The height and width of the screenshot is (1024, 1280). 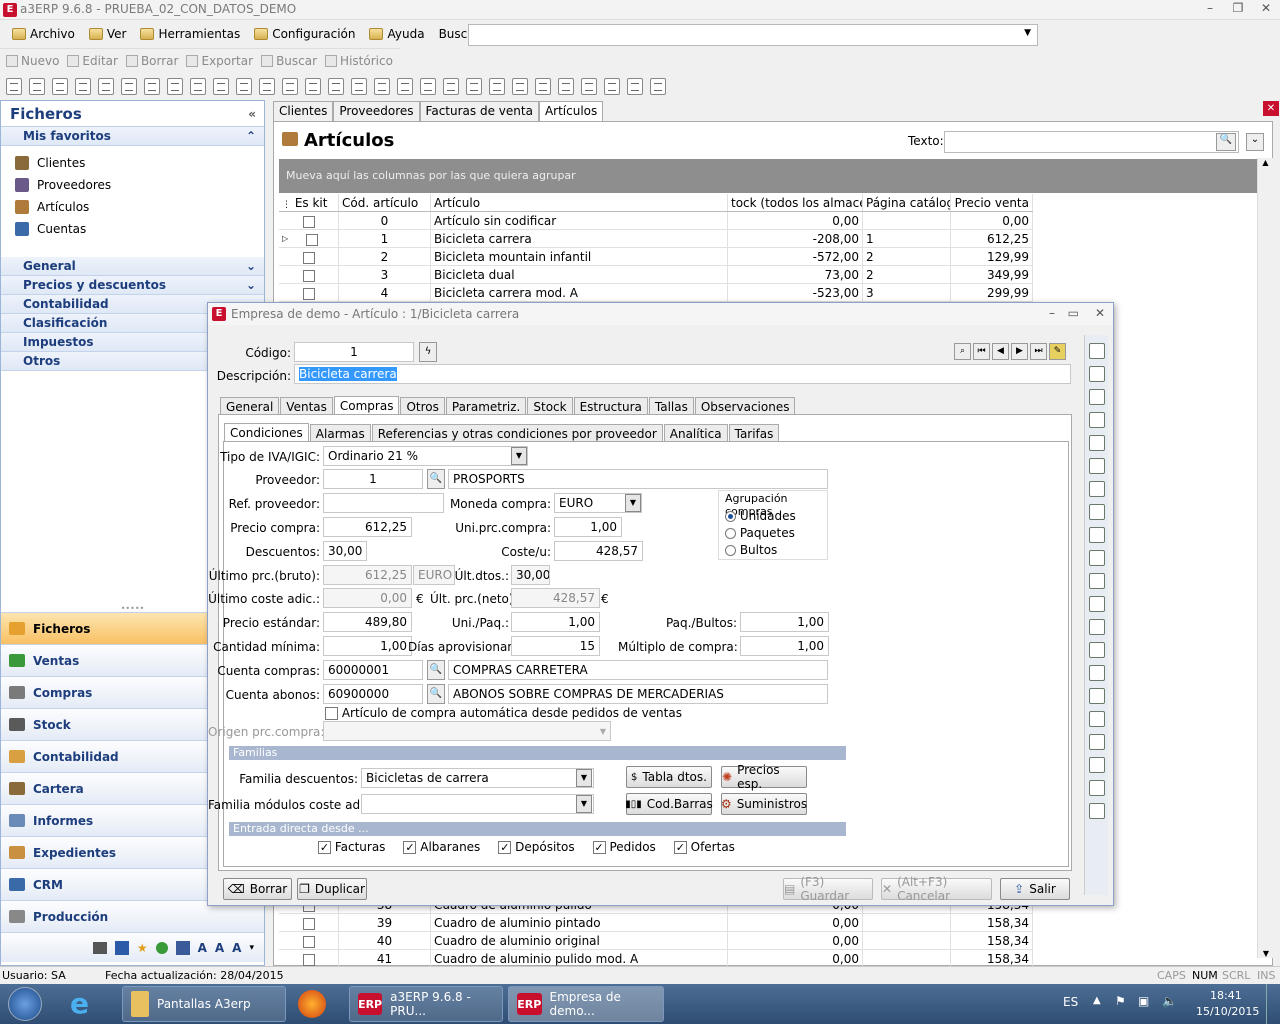 I want to click on scroll-down-icon: ▼, so click(x=1266, y=953).